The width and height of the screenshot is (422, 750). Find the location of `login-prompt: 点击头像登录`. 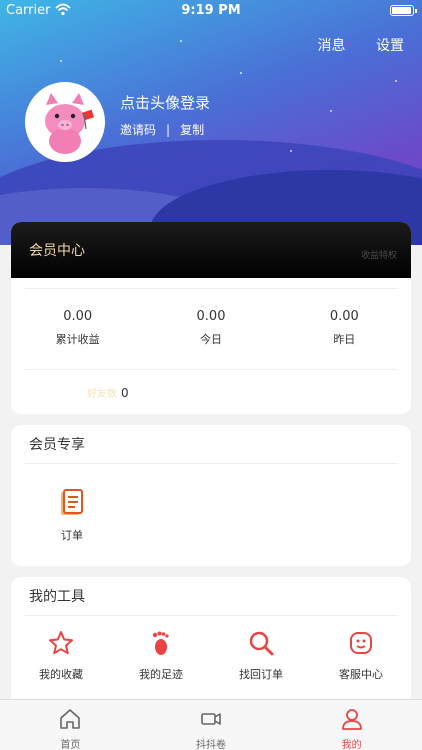

login-prompt: 点击头像登录 is located at coordinates (165, 102).